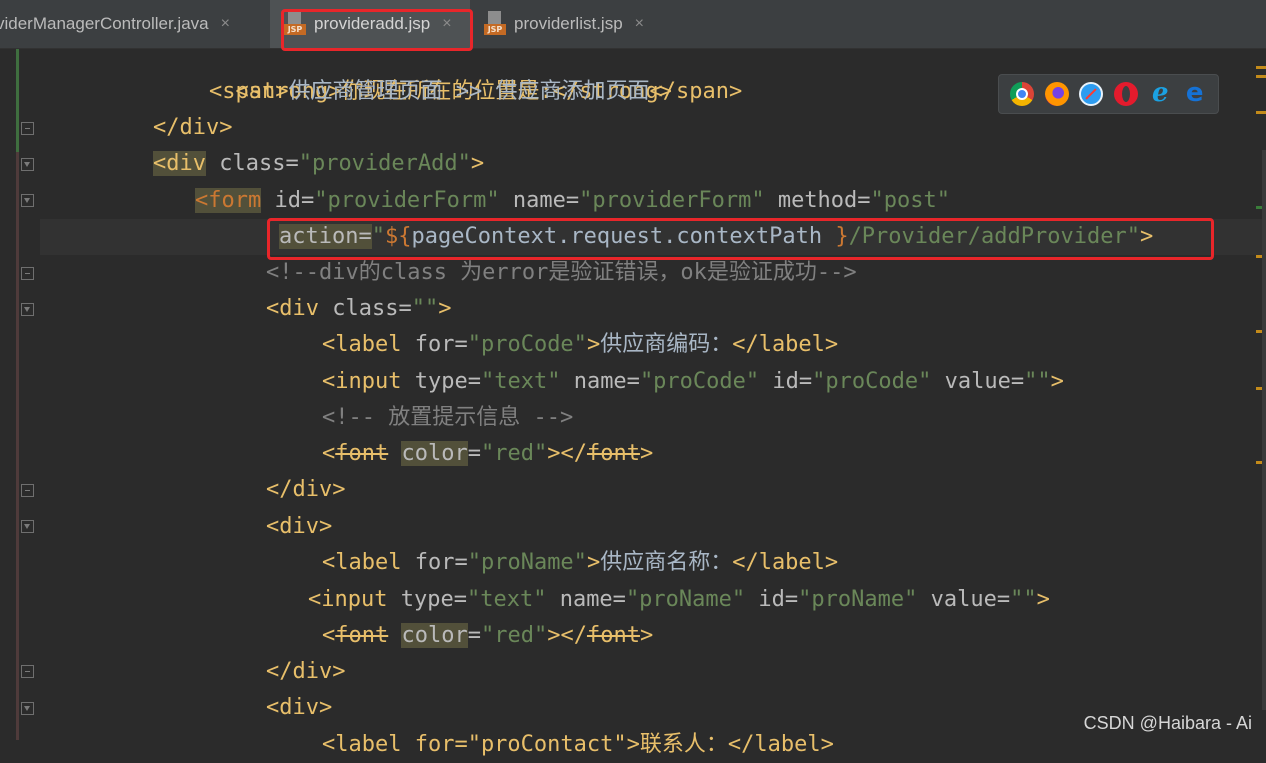 The width and height of the screenshot is (1266, 763). I want to click on safari-icon, so click(1091, 94).